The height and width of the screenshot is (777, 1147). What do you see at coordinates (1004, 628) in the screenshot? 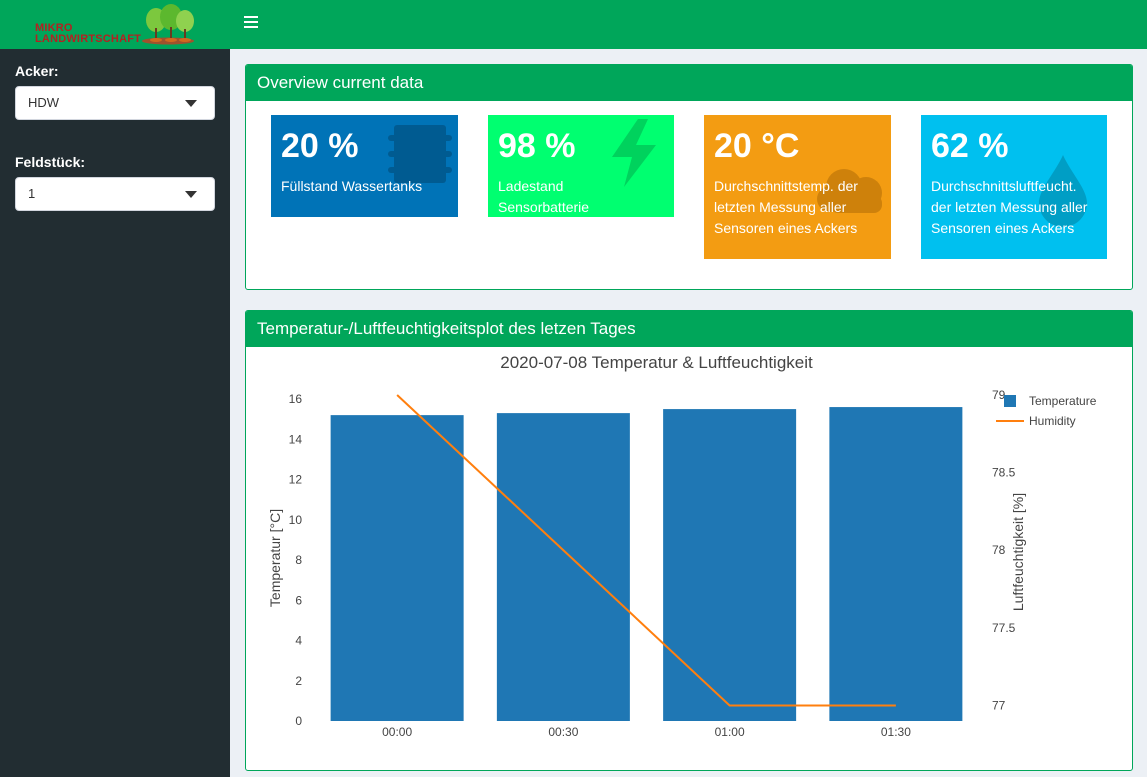
I see `y2-tick-label: 77.5` at bounding box center [1004, 628].